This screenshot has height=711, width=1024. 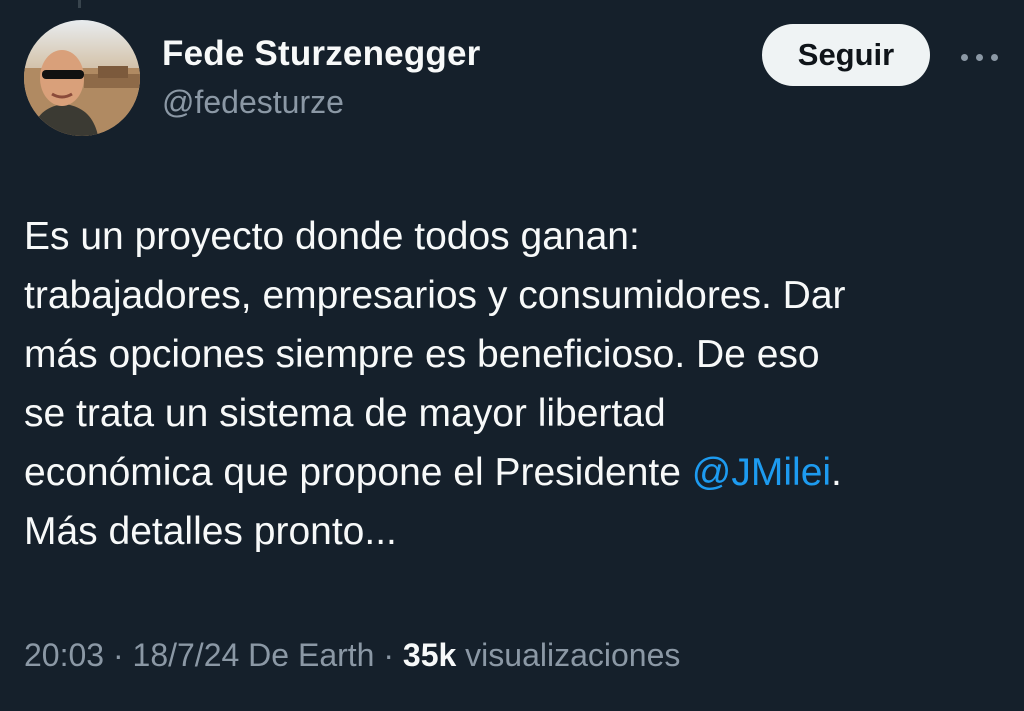 What do you see at coordinates (846, 55) in the screenshot?
I see `follow-button: Seguir` at bounding box center [846, 55].